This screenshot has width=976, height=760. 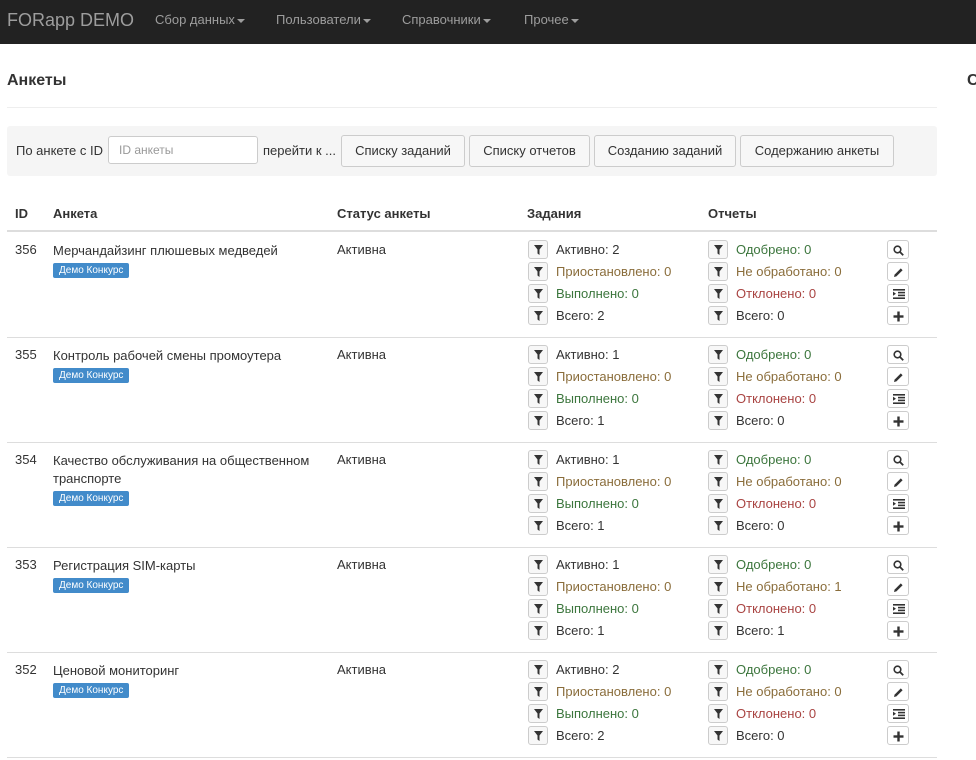 I want to click on tasks-active: Активно: 1, so click(x=588, y=459).